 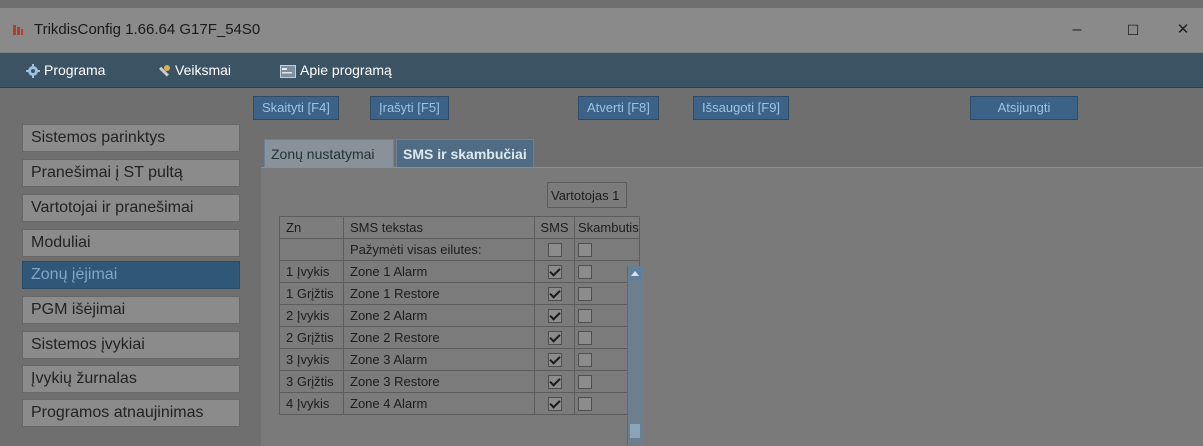 I want to click on maximize-button: ☐, so click(x=1133, y=30).